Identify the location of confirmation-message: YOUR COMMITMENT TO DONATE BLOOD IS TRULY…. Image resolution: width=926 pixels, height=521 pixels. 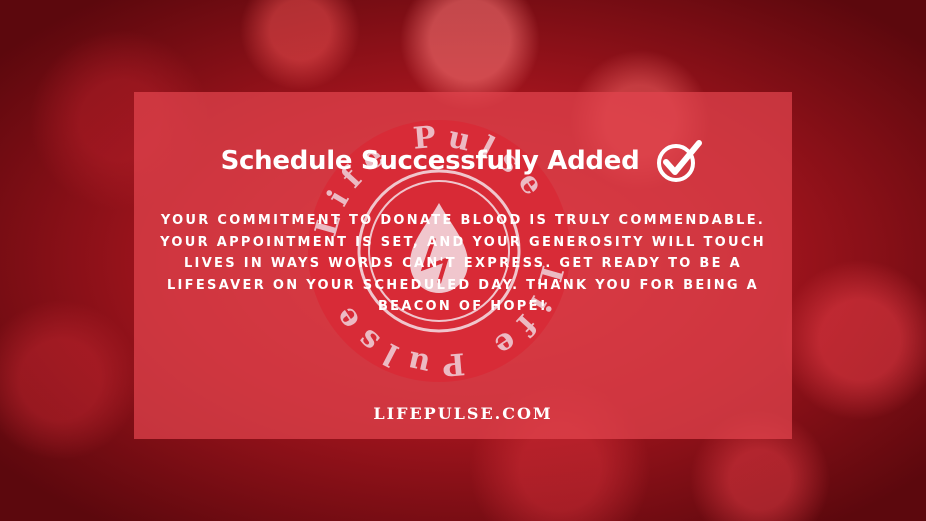
(463, 263).